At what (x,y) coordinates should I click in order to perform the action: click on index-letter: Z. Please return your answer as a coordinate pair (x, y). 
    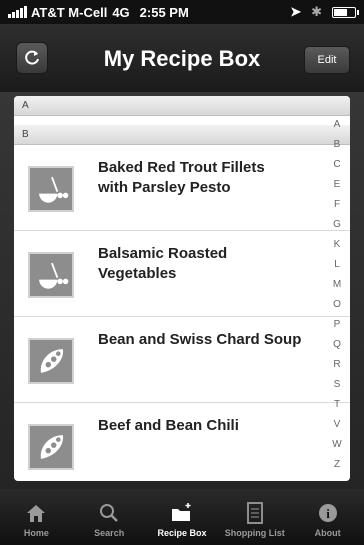
    Looking at the image, I should click on (337, 464).